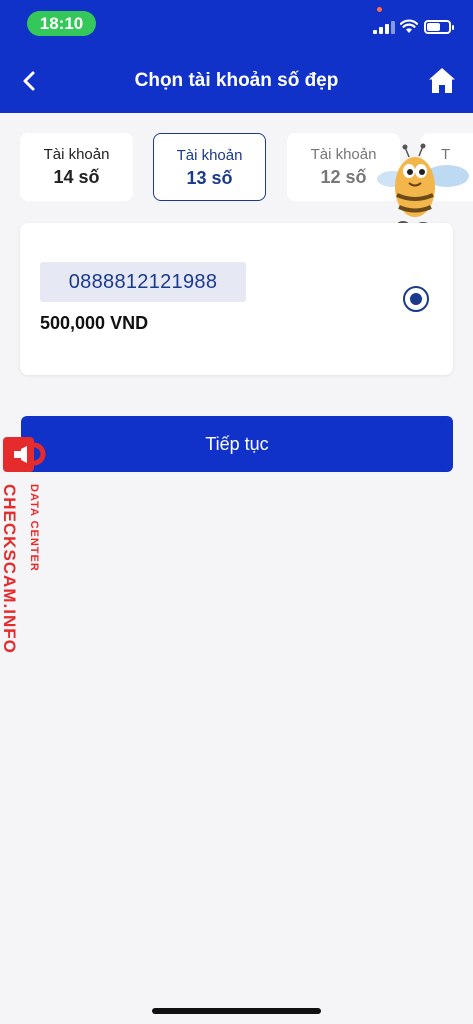  Describe the element at coordinates (409, 26) in the screenshot. I see `wifi-icon` at that location.